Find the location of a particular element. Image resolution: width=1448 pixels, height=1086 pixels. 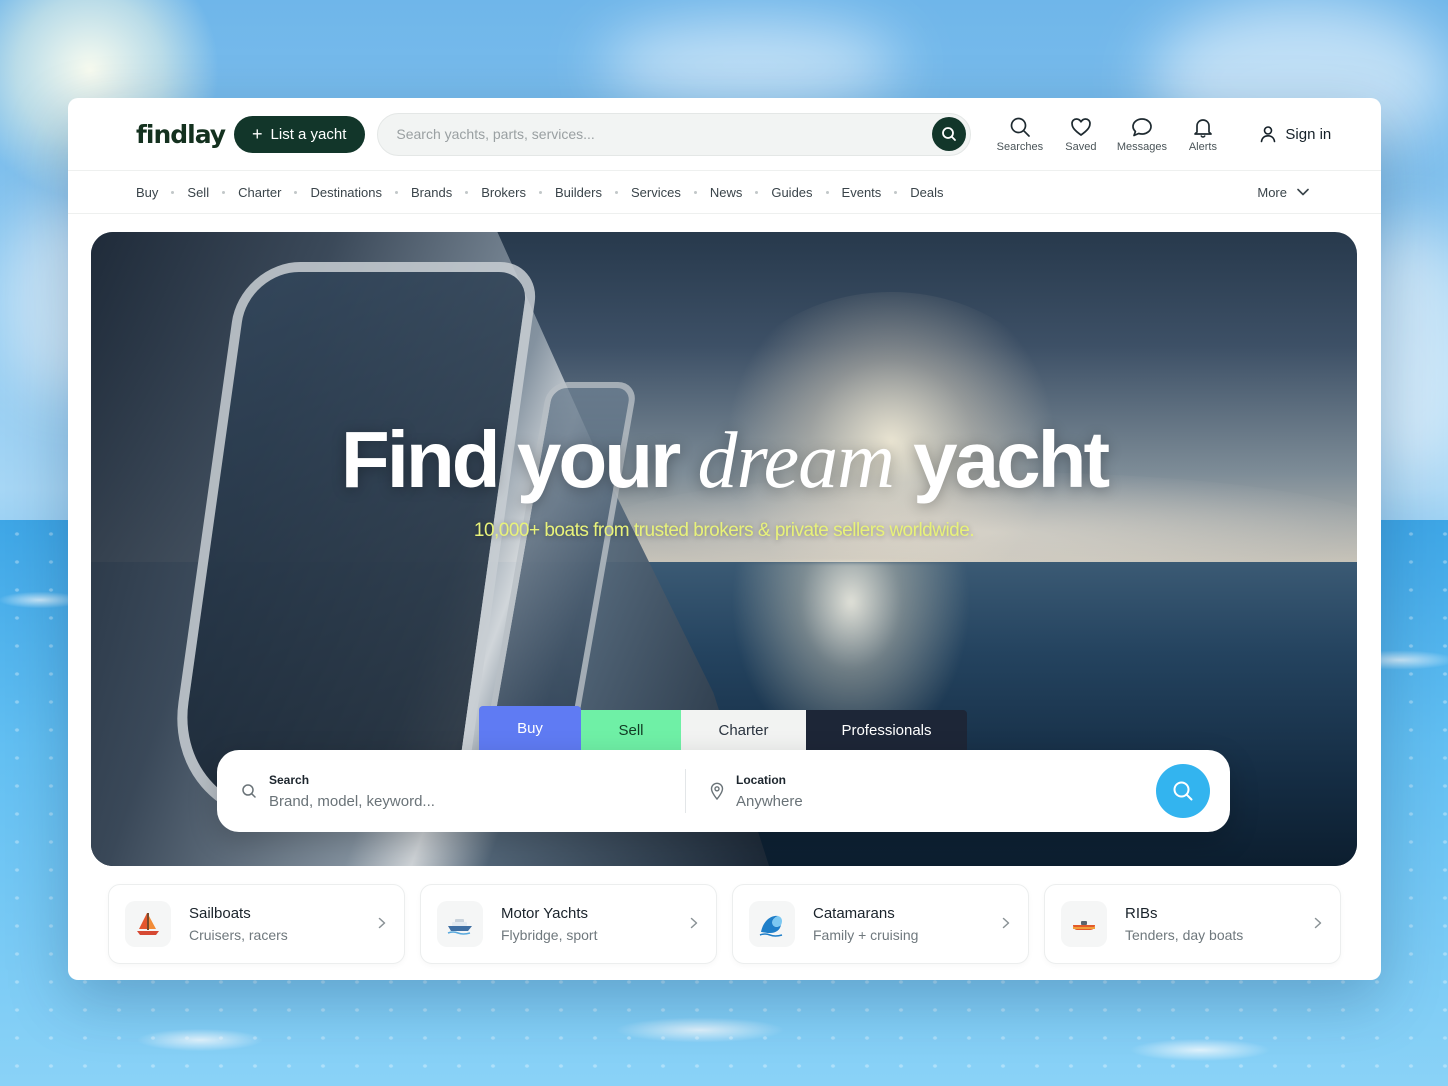

heart-icon is located at coordinates (1081, 126).